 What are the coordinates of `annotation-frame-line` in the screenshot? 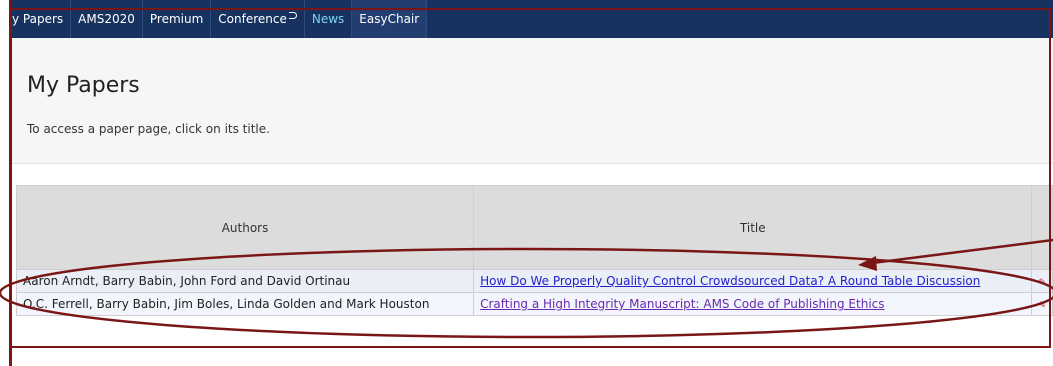 It's located at (10, 183).